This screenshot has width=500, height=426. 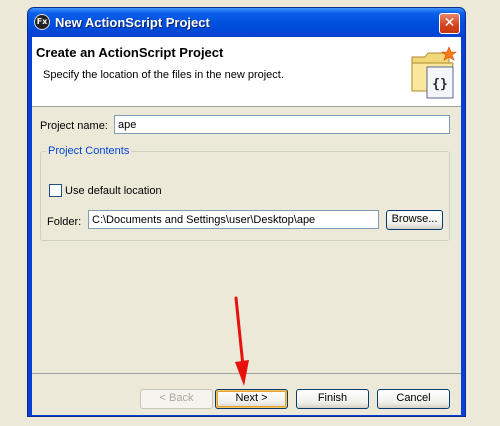 What do you see at coordinates (89, 151) in the screenshot?
I see `project-contents-title: Project Contents` at bounding box center [89, 151].